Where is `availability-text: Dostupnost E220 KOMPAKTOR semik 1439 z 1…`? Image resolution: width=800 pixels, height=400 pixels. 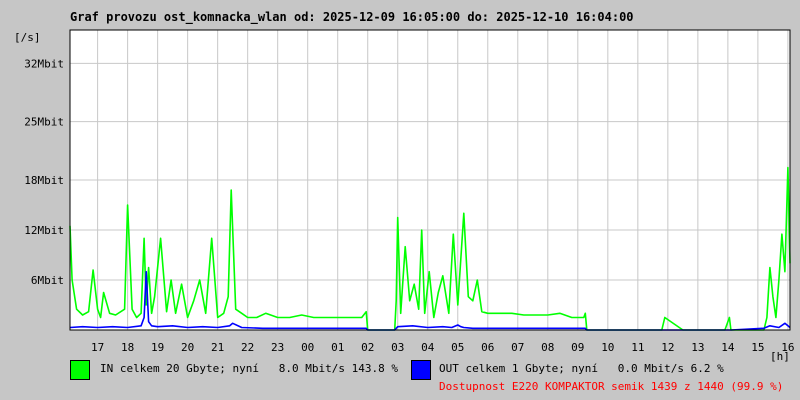
availability-text: Dostupnost E220 KOMPAKTOR semik 1439 z 1… is located at coordinates (611, 386).